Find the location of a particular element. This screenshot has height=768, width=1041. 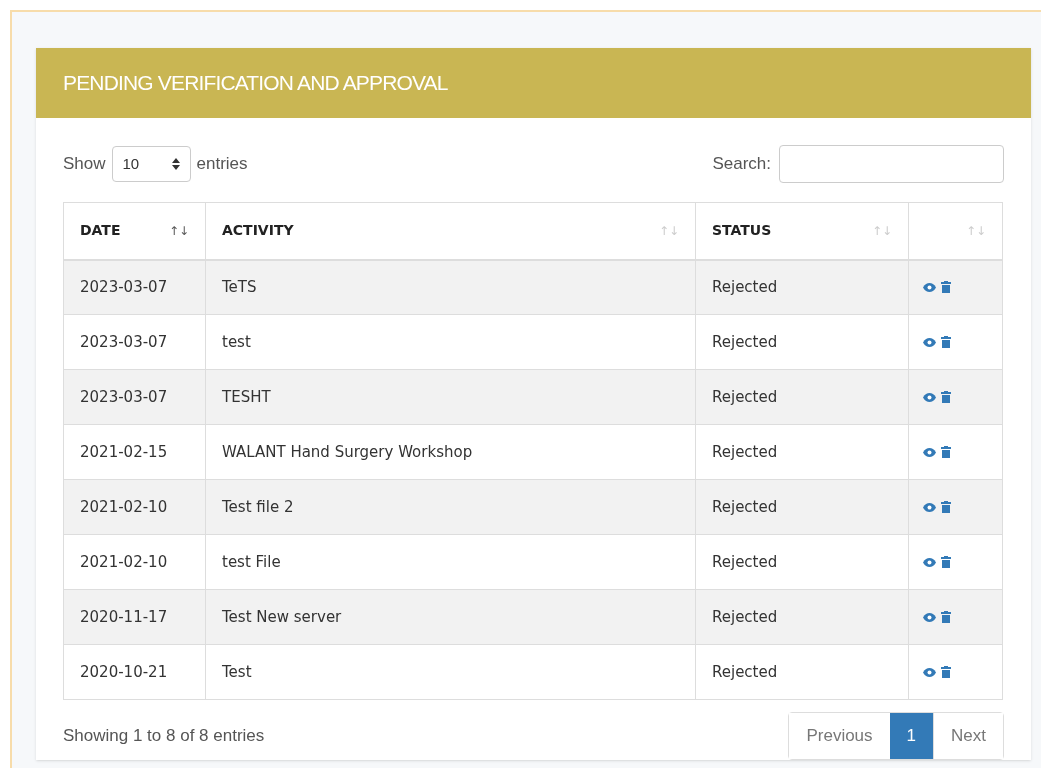

spinner-icon is located at coordinates (175, 164).